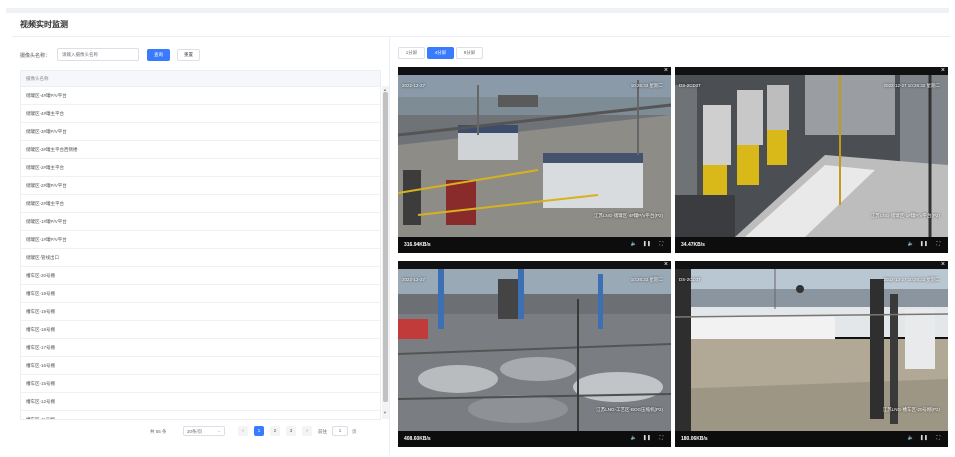  What do you see at coordinates (629, 409) in the screenshot?
I see `video-camera-label: 江苏LNG-工艺区-BOG压缩机(P2)` at bounding box center [629, 409].